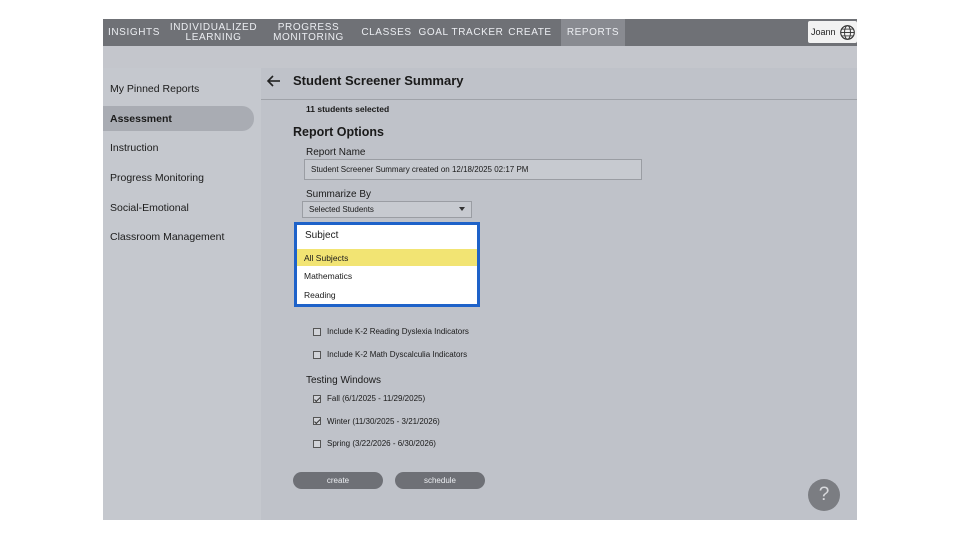 The image size is (960, 540). Describe the element at coordinates (461, 32) in the screenshot. I see `nav-goal-tracker: GOAL TRACKER` at that location.